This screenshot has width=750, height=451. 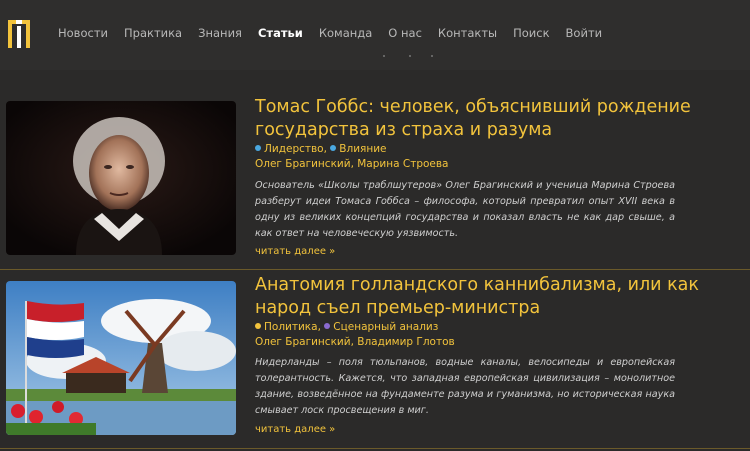 I want to click on tag-link: Лидерство, so click(x=294, y=149).